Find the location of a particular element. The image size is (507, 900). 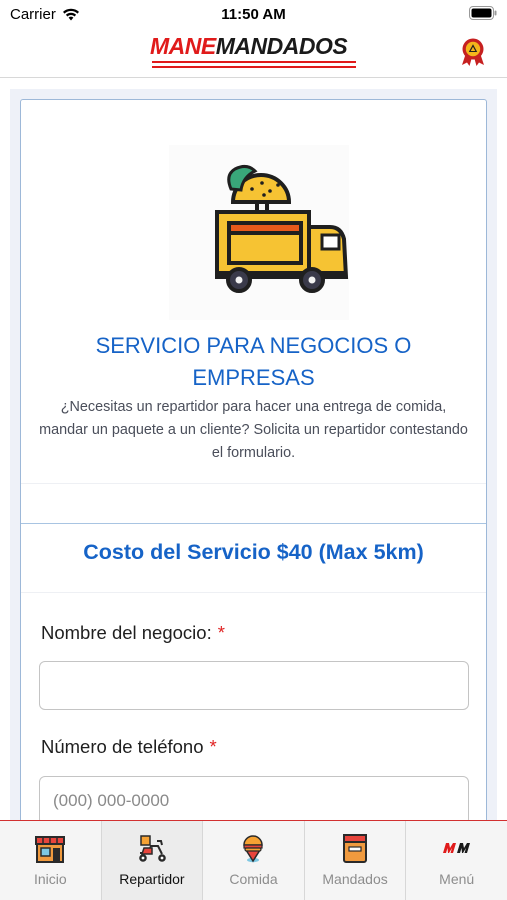

app-header: MANEMANDADOS is located at coordinates (253, 53).